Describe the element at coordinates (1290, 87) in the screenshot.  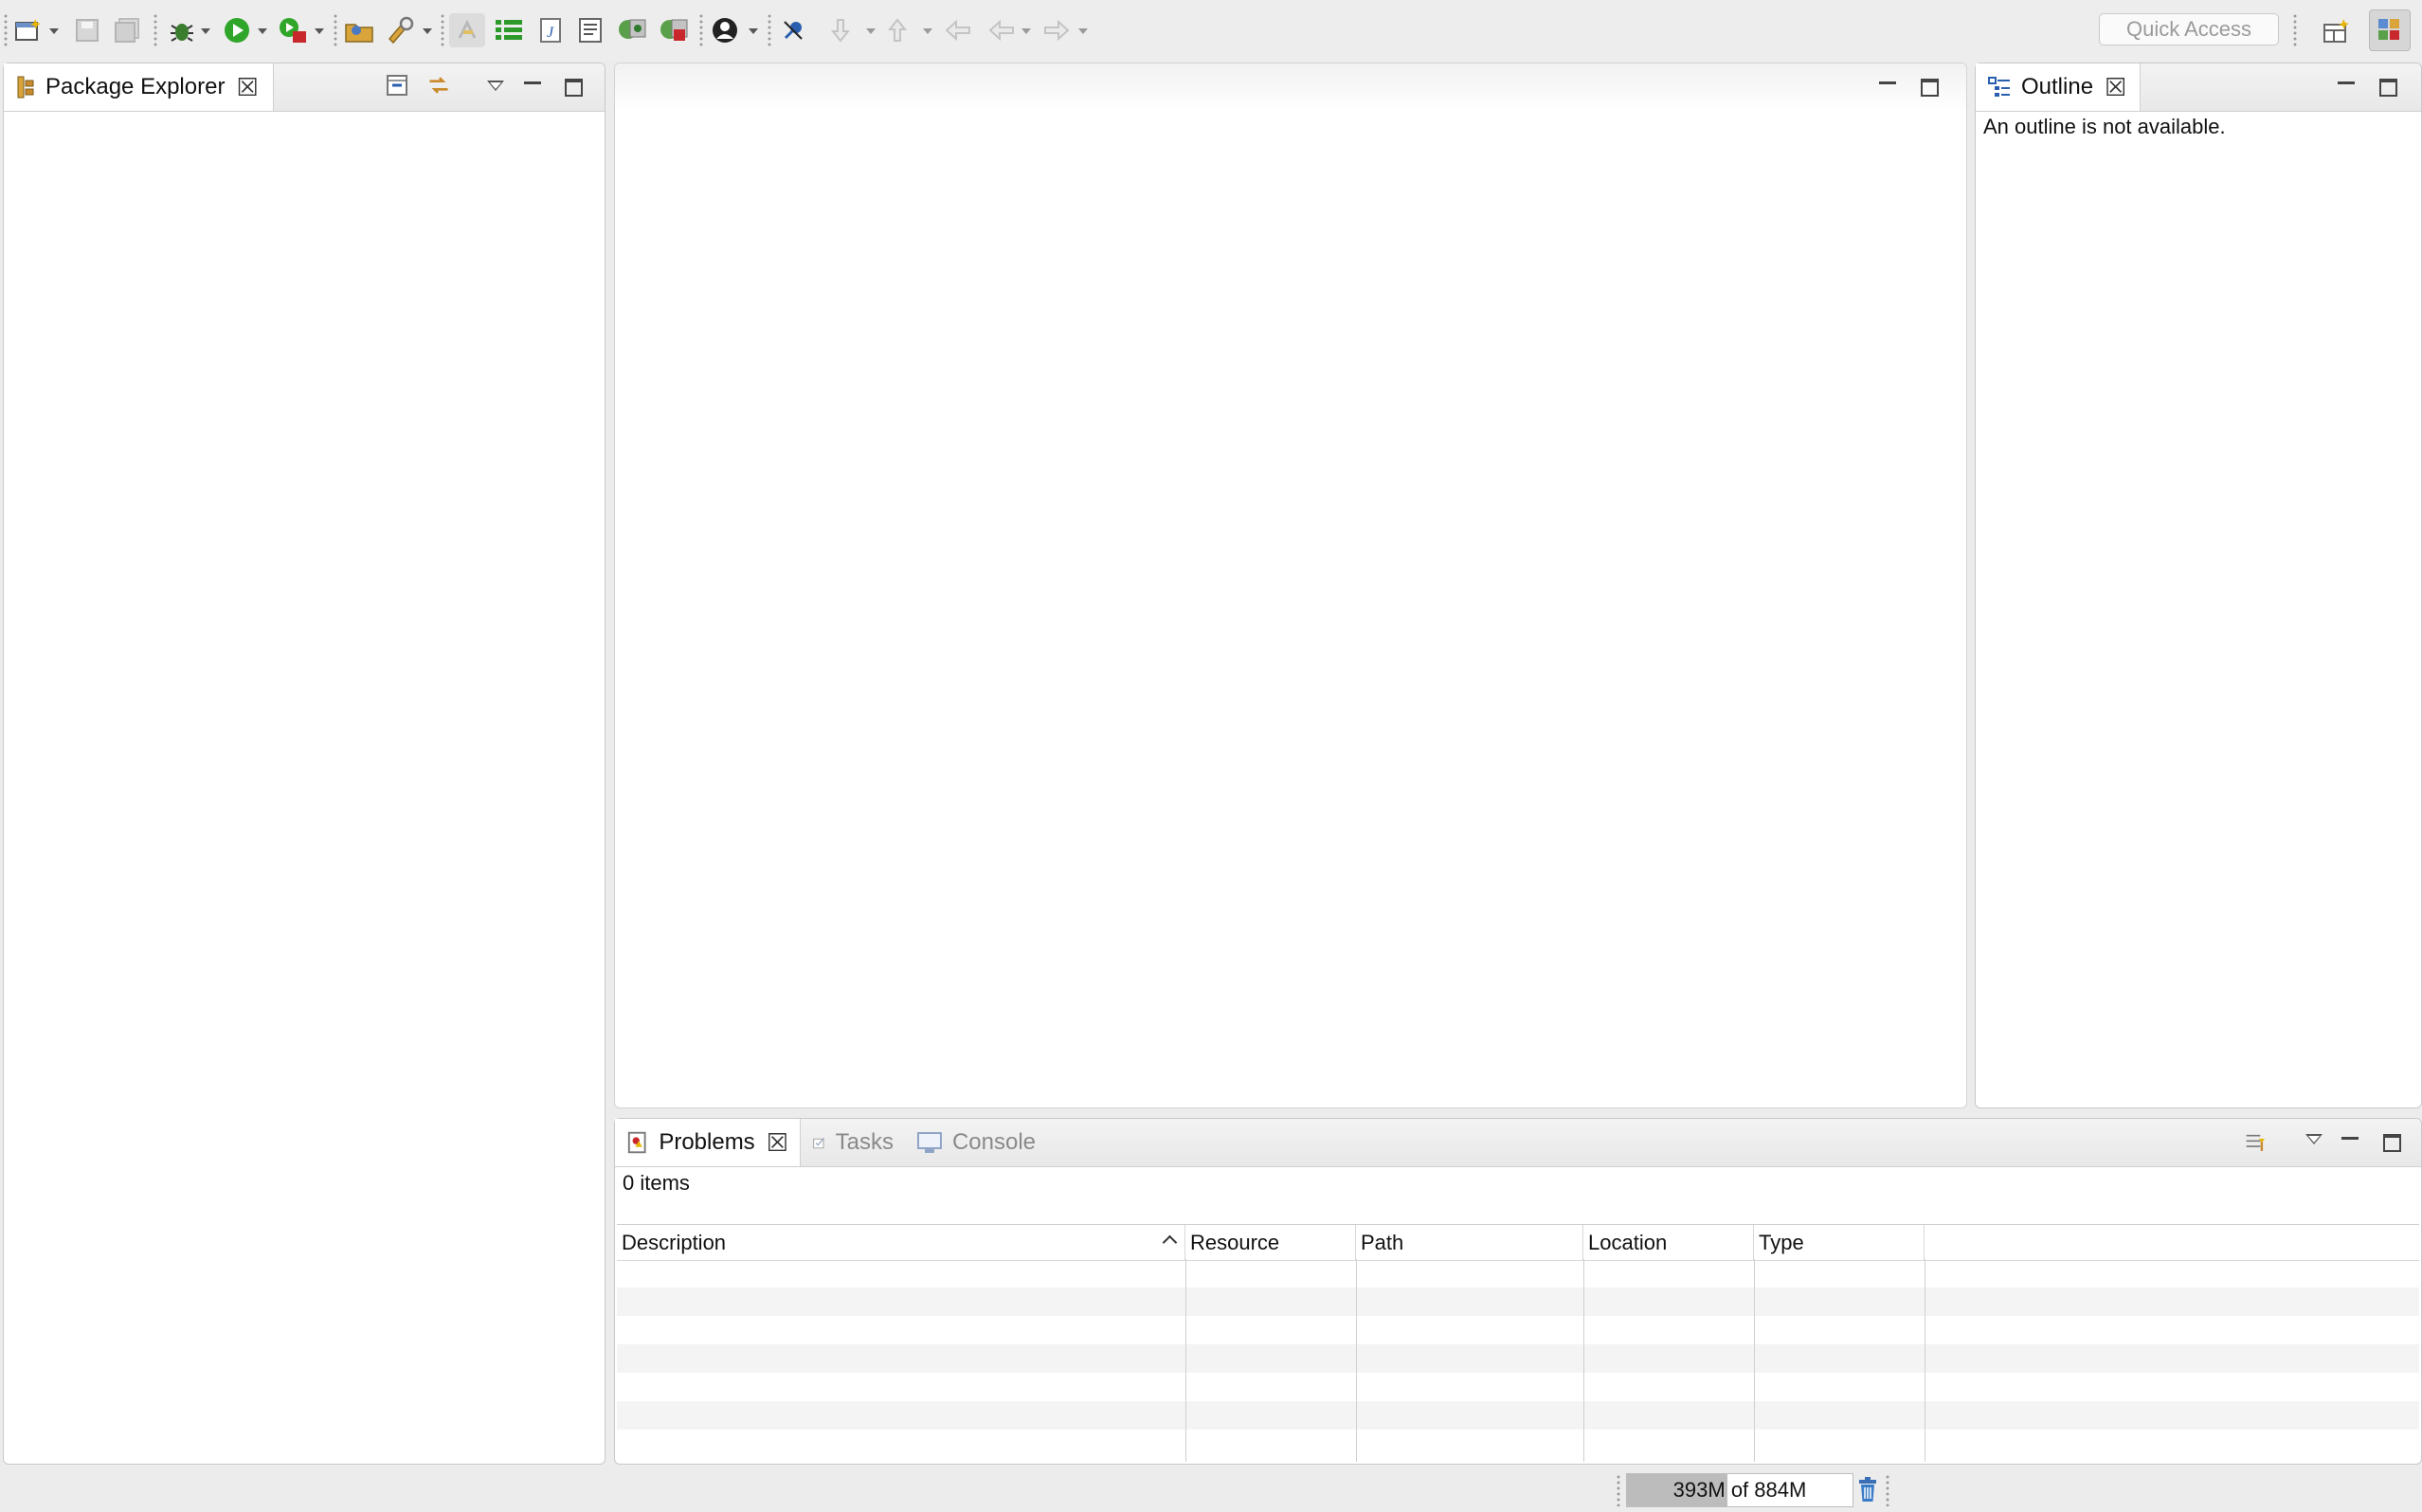
I see `editor-tabbar` at that location.